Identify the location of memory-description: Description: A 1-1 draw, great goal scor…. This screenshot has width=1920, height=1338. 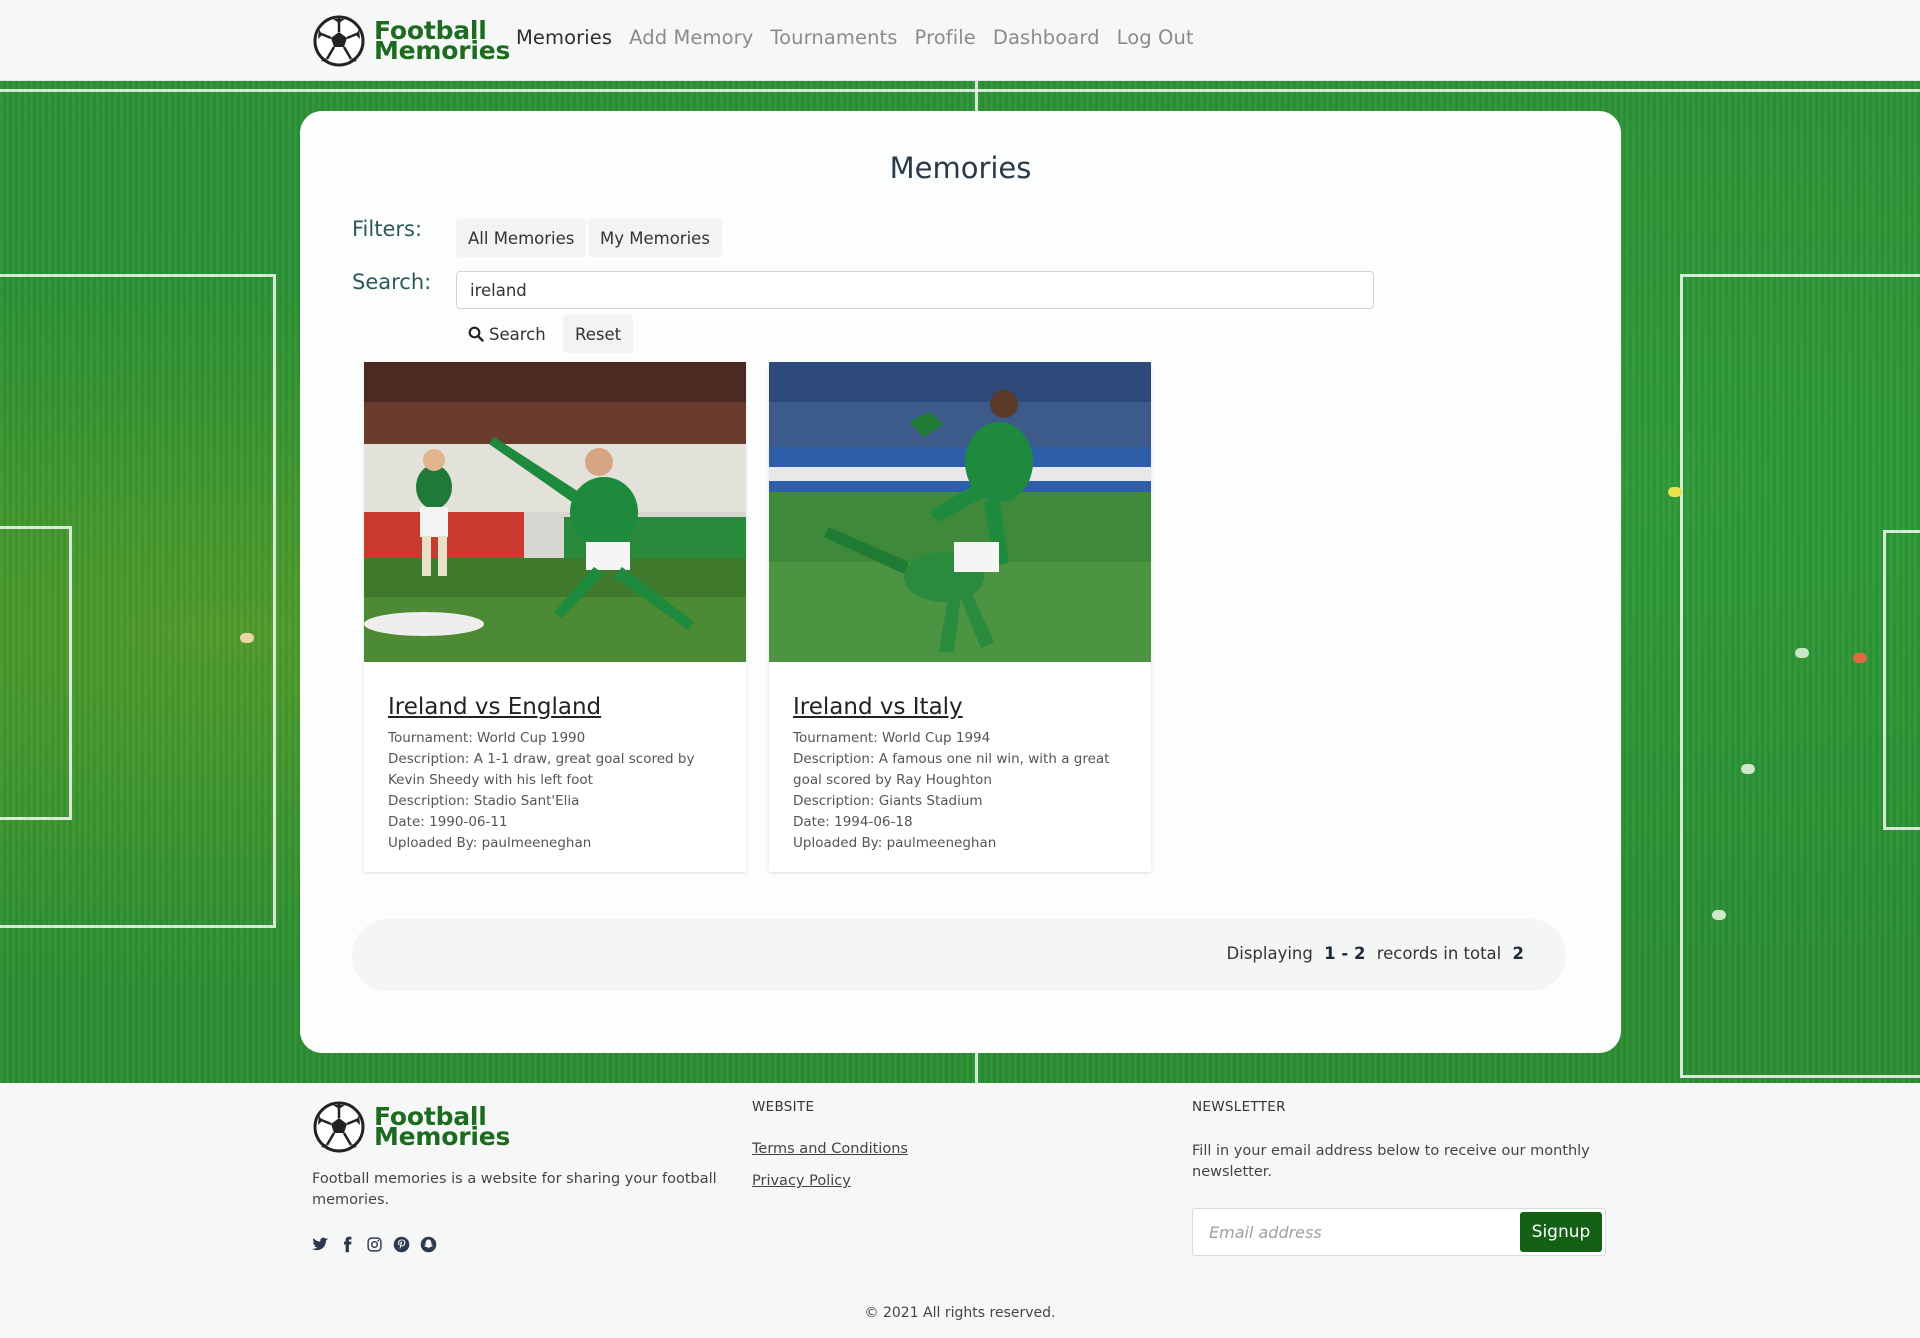
(541, 769).